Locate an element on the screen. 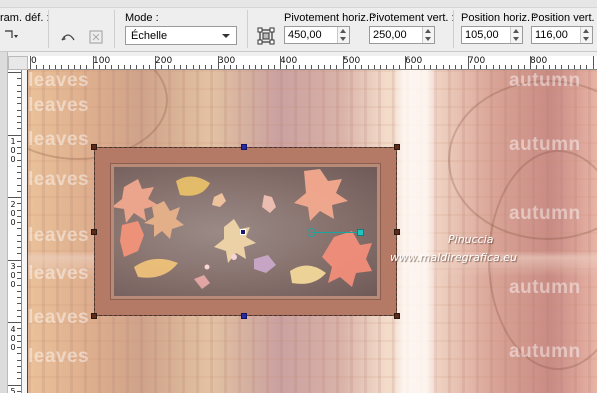 The height and width of the screenshot is (393, 597). corner-handle-bottom-right is located at coordinates (397, 316).